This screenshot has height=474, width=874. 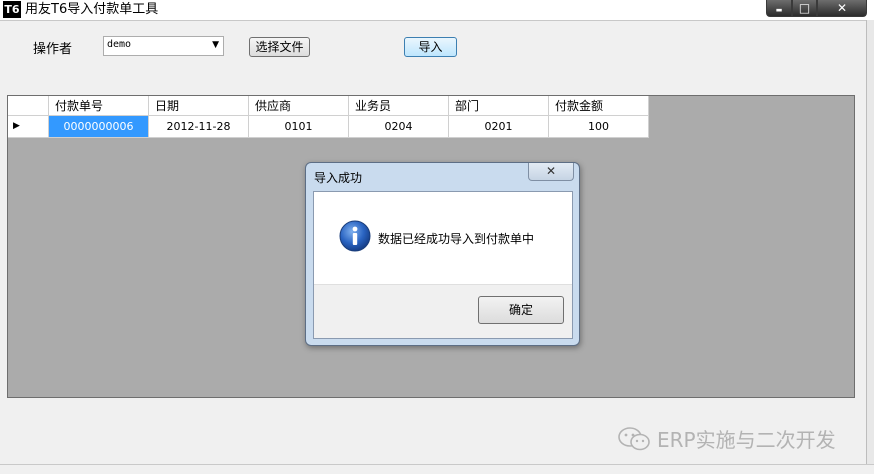 What do you see at coordinates (870, 247) in the screenshot?
I see `window-right-edge` at bounding box center [870, 247].